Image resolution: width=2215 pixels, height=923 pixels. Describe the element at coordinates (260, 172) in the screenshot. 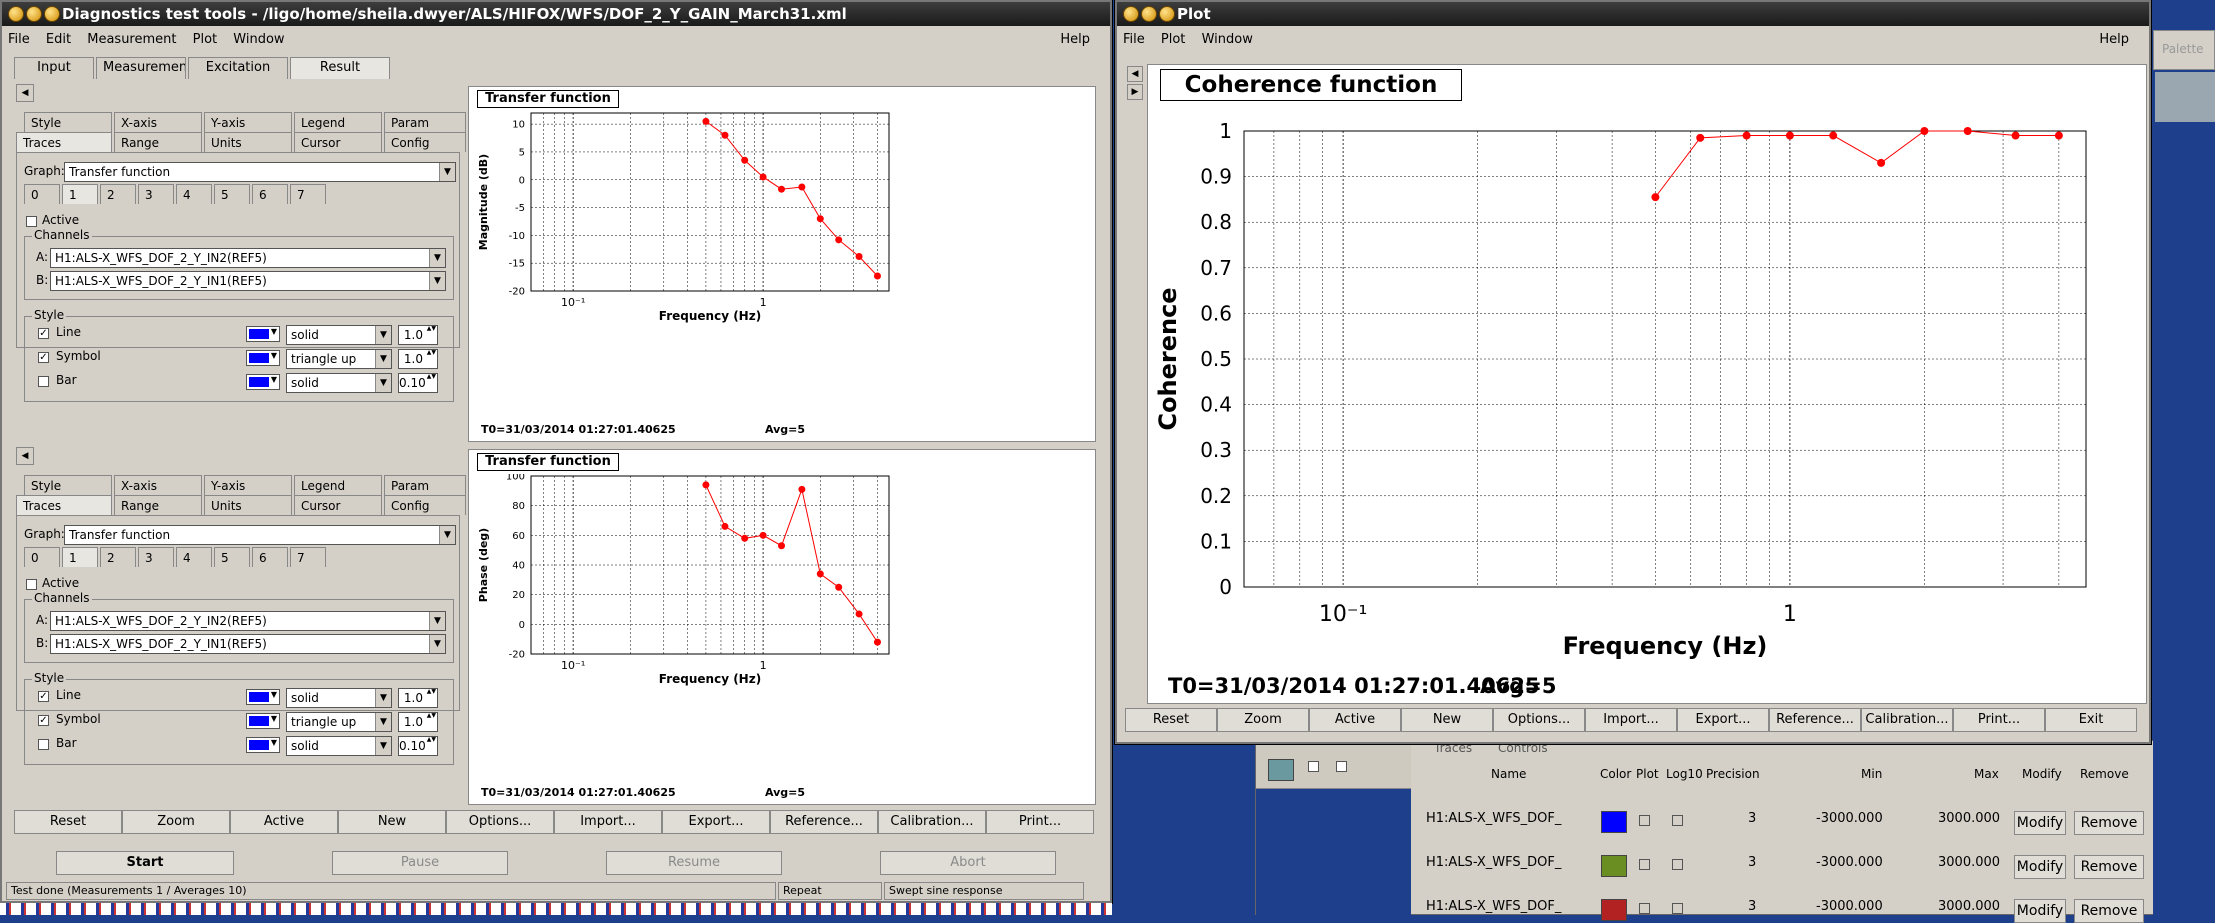

I see `graph-select: Transfer function ▼` at that location.